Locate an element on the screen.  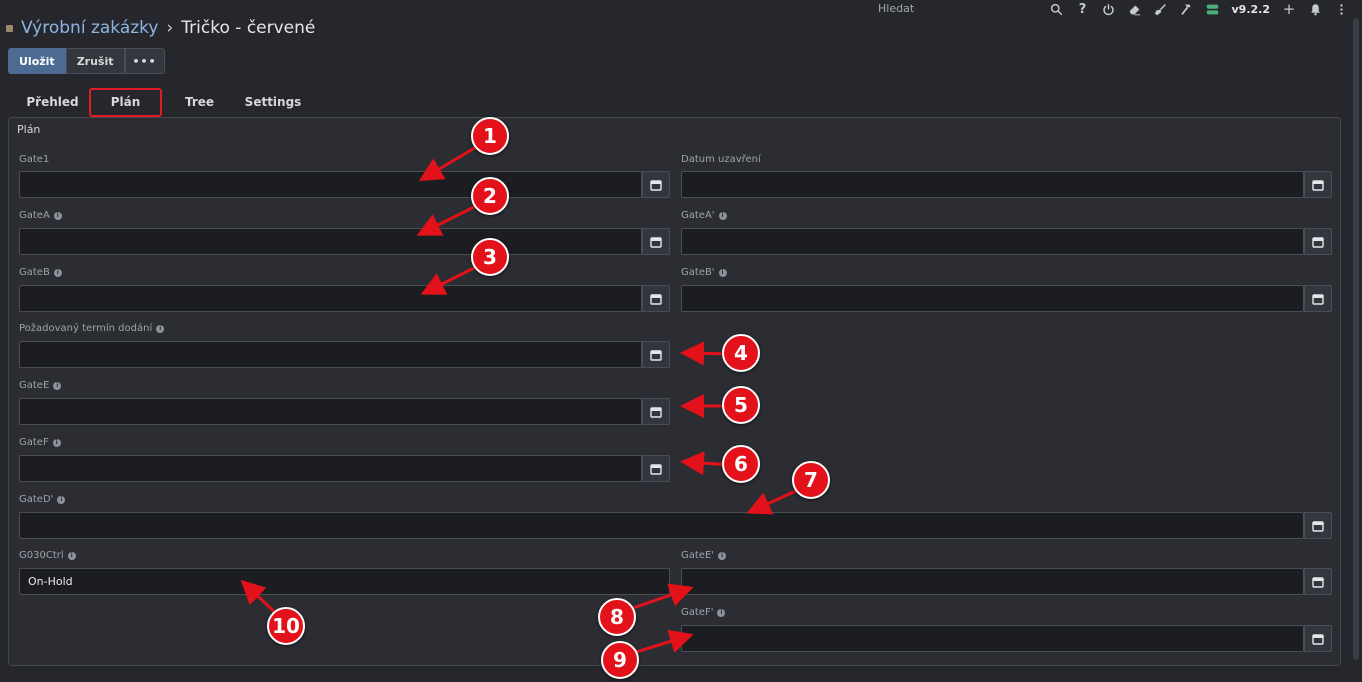
tab-bar: Přehled Plán Tree Settings is located at coordinates (162, 102).